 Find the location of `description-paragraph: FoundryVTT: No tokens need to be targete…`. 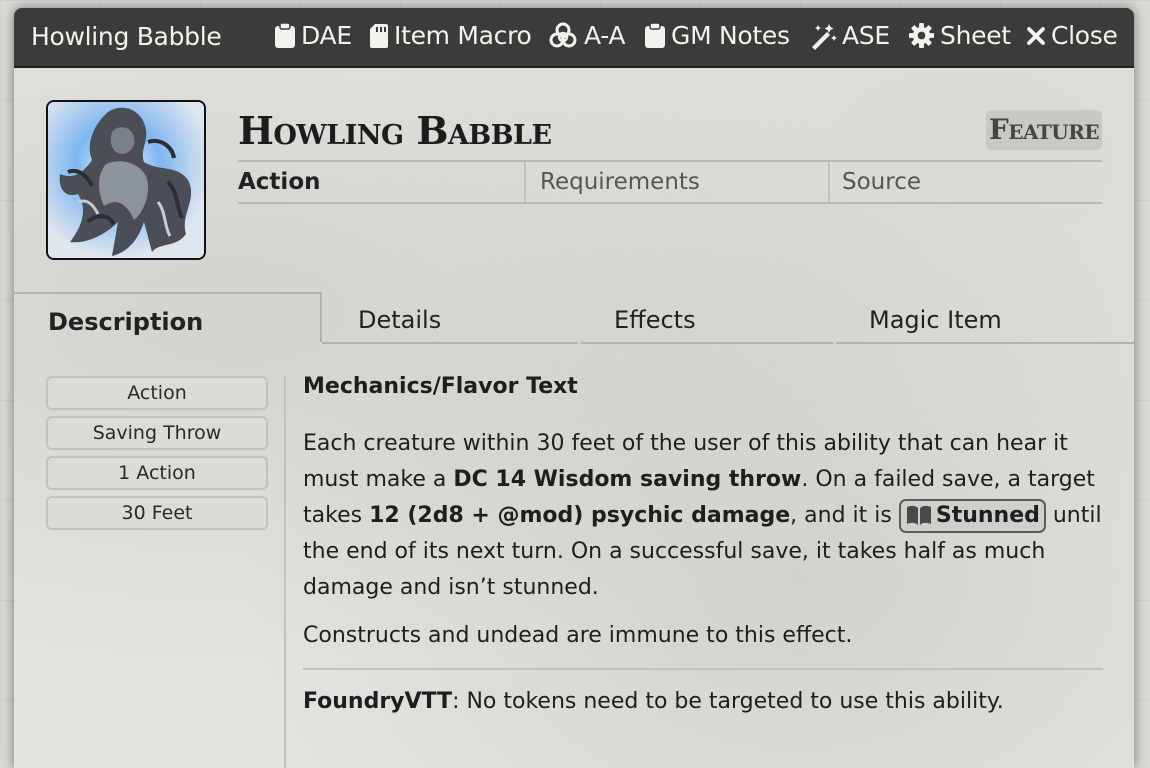

description-paragraph: FoundryVTT: No tokens need to be targete… is located at coordinates (703, 702).